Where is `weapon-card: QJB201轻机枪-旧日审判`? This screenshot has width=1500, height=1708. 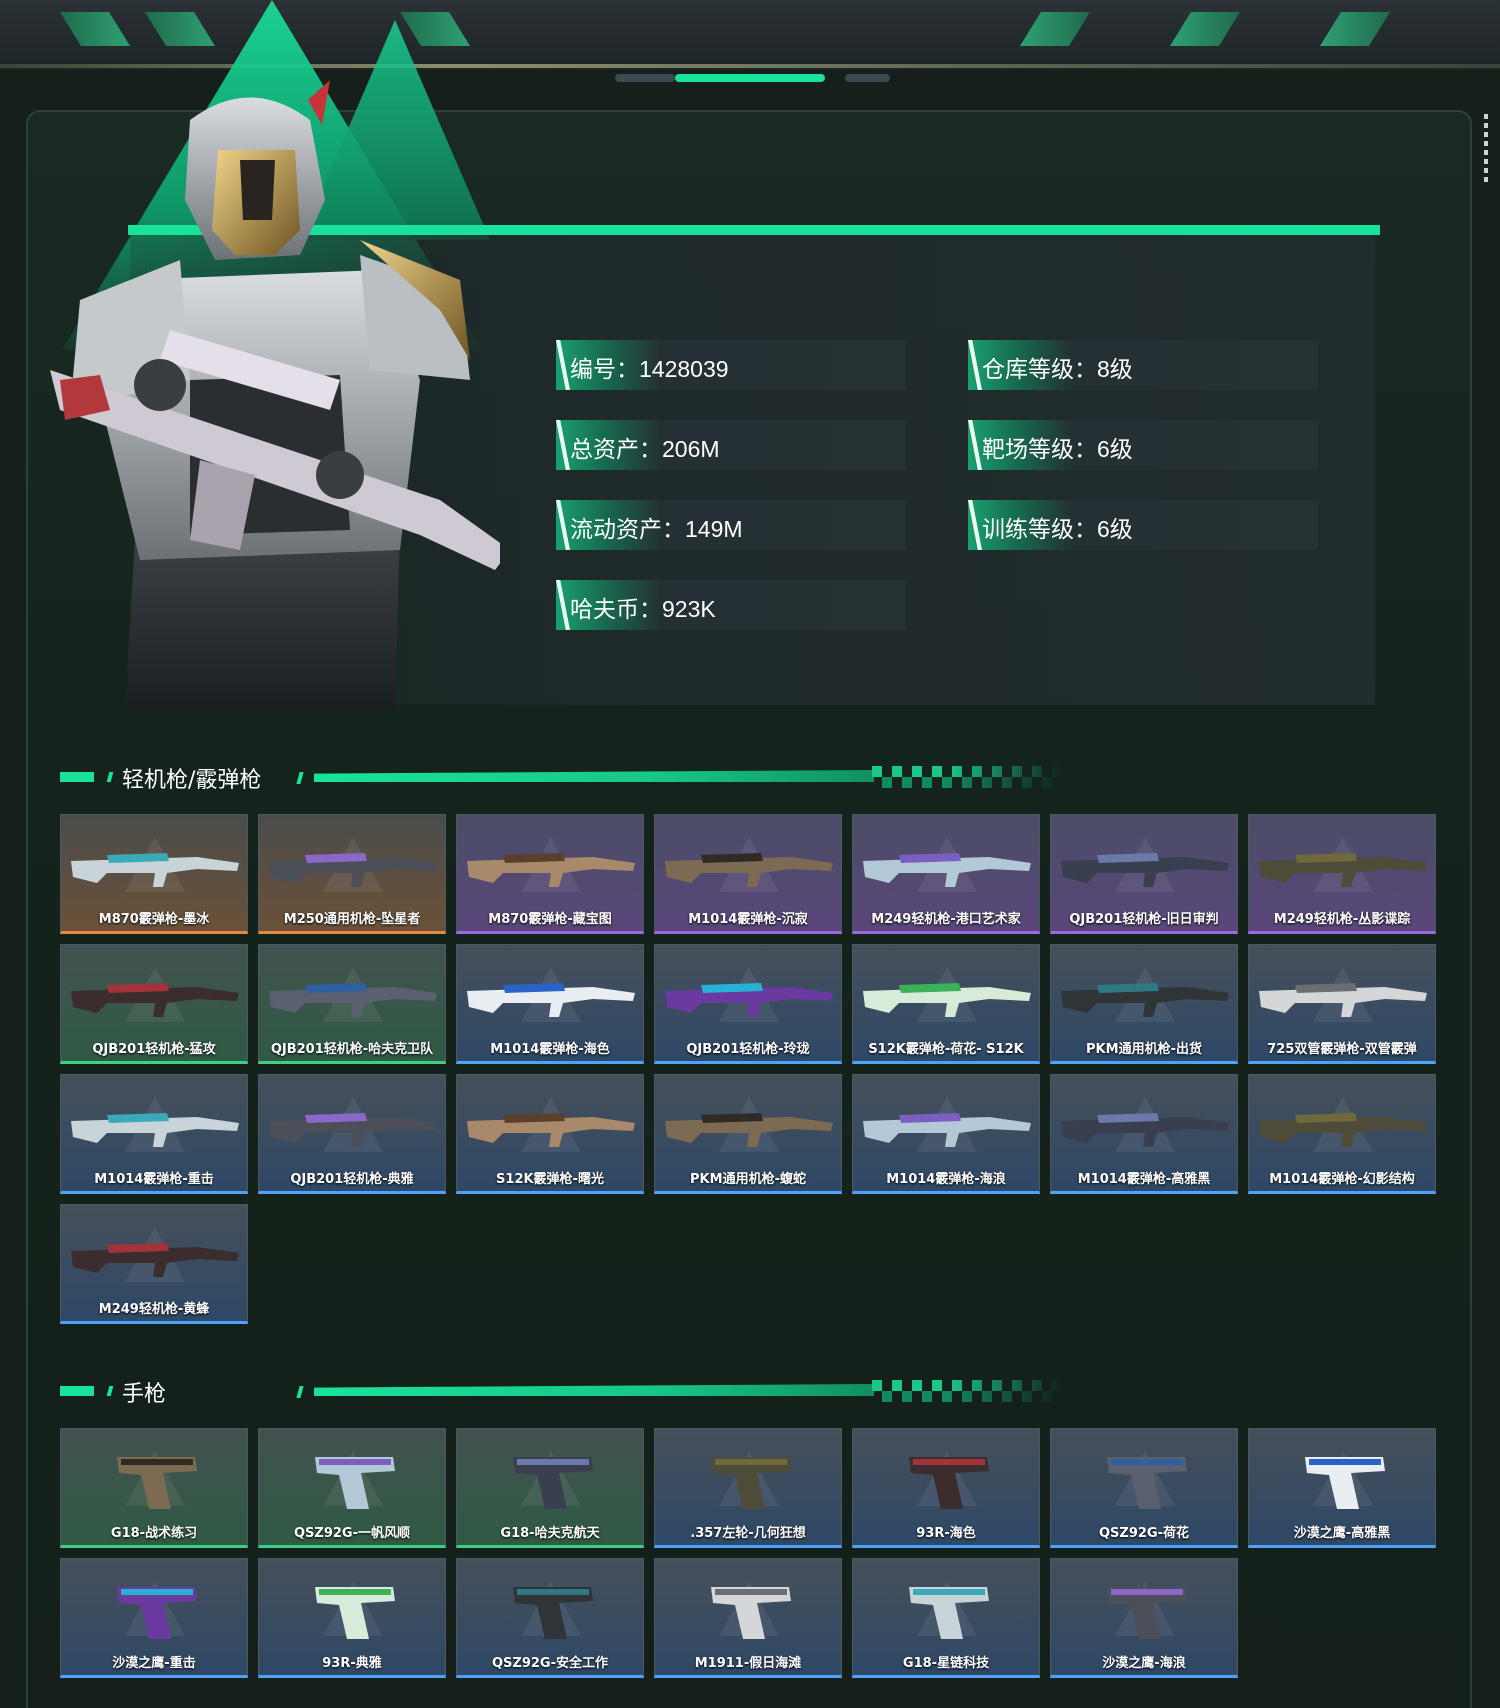 weapon-card: QJB201轻机枪-旧日审判 is located at coordinates (1144, 874).